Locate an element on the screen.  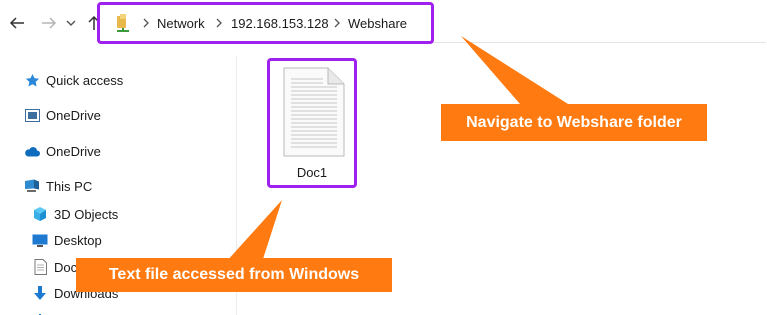
callout-navigate-text: Navigate to Webshare folder is located at coordinates (574, 122).